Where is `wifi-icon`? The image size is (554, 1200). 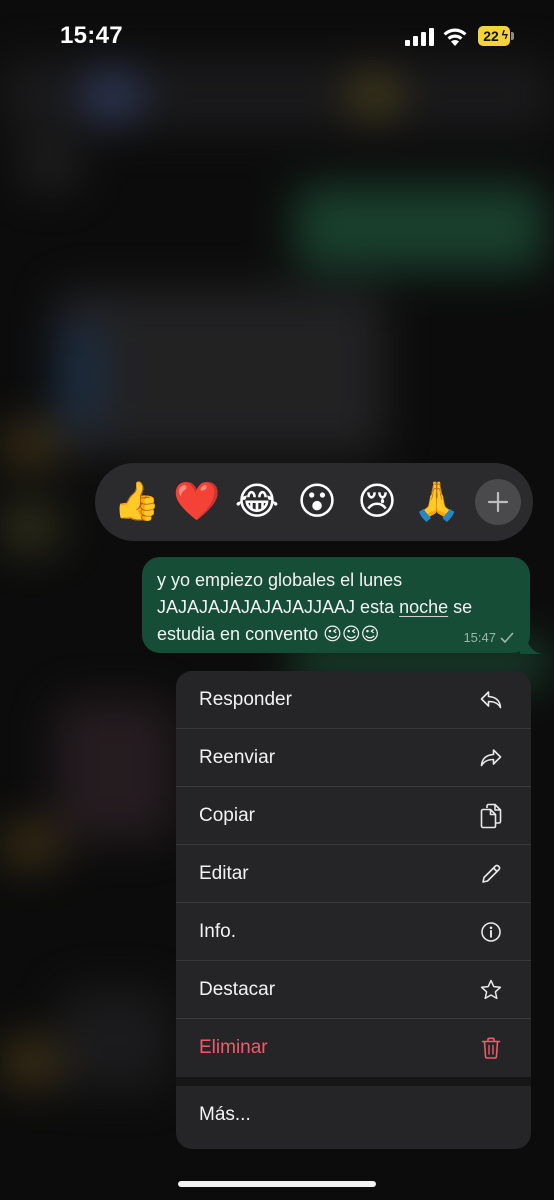
wifi-icon is located at coordinates (455, 37).